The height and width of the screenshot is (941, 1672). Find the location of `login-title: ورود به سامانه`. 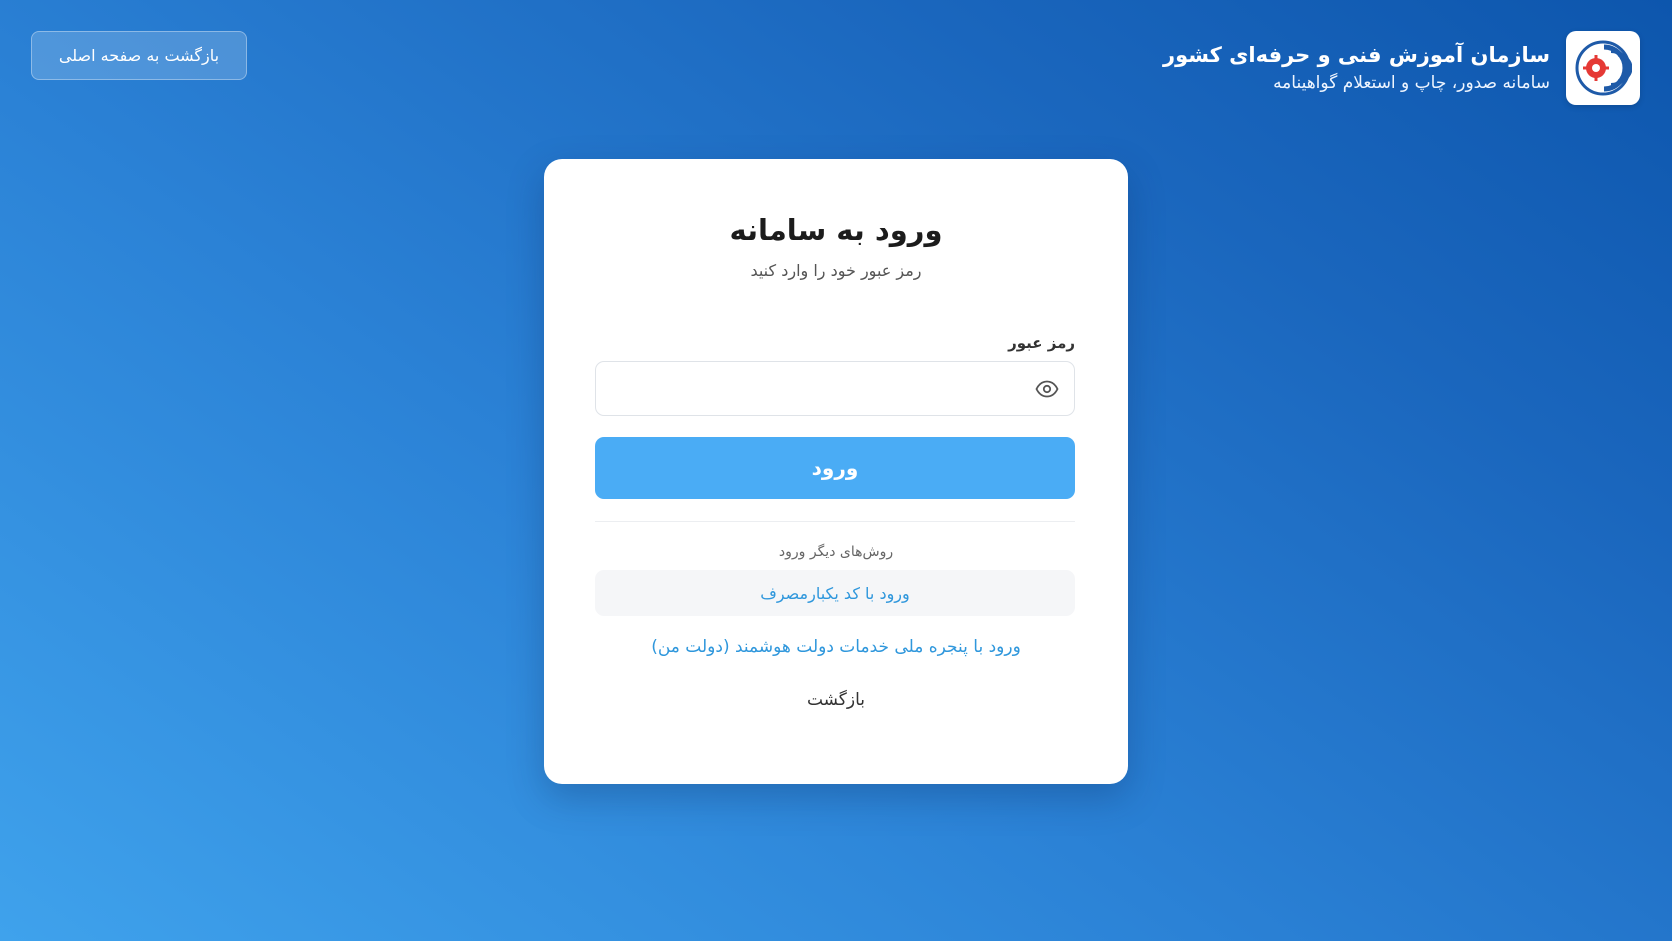

login-title: ورود به سامانه is located at coordinates (836, 230).